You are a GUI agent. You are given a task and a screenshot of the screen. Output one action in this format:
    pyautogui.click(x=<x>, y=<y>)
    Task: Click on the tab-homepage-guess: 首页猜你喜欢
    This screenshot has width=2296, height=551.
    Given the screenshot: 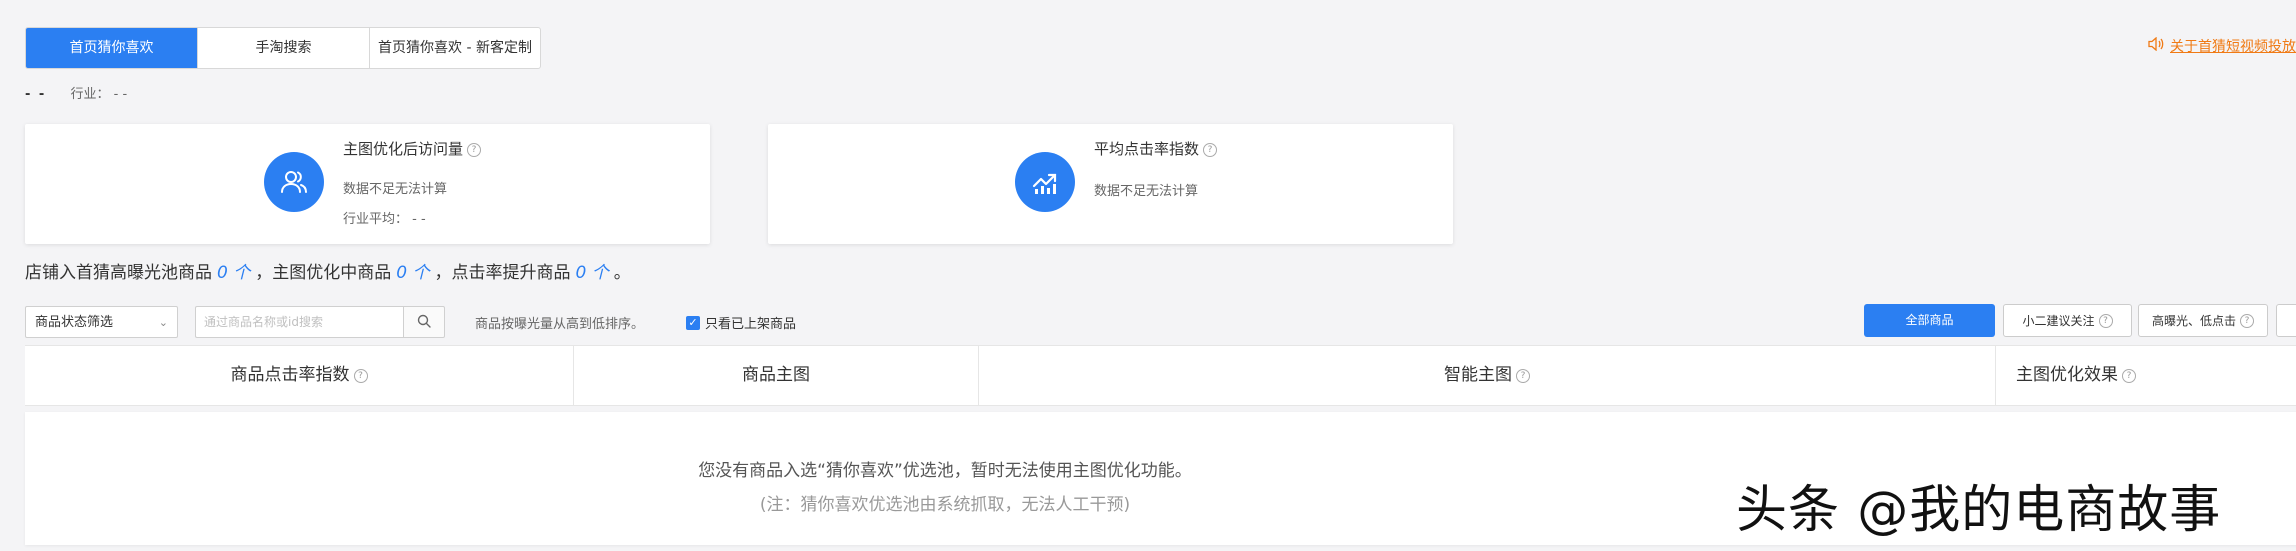 What is the action you would take?
    pyautogui.click(x=112, y=48)
    